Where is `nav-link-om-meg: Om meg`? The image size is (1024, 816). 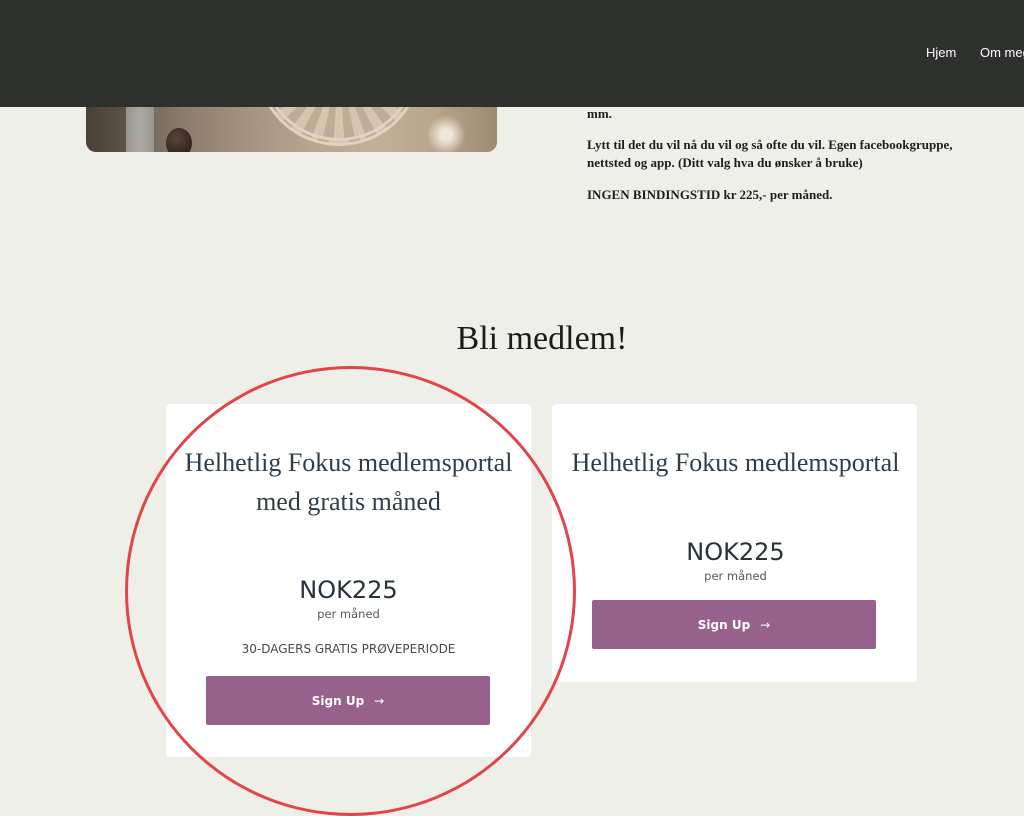
nav-link-om-meg: Om meg is located at coordinates (1002, 52).